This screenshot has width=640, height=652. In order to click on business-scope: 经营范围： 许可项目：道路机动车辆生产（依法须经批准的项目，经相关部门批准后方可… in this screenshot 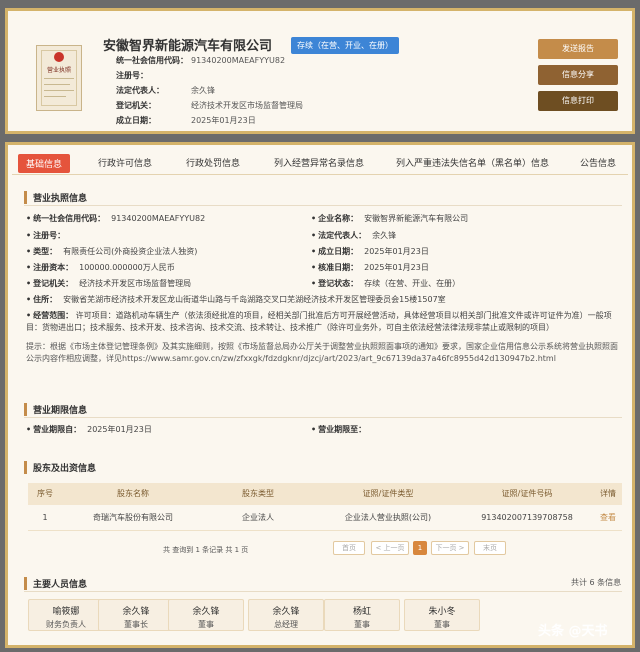, I will do `click(324, 322)`.